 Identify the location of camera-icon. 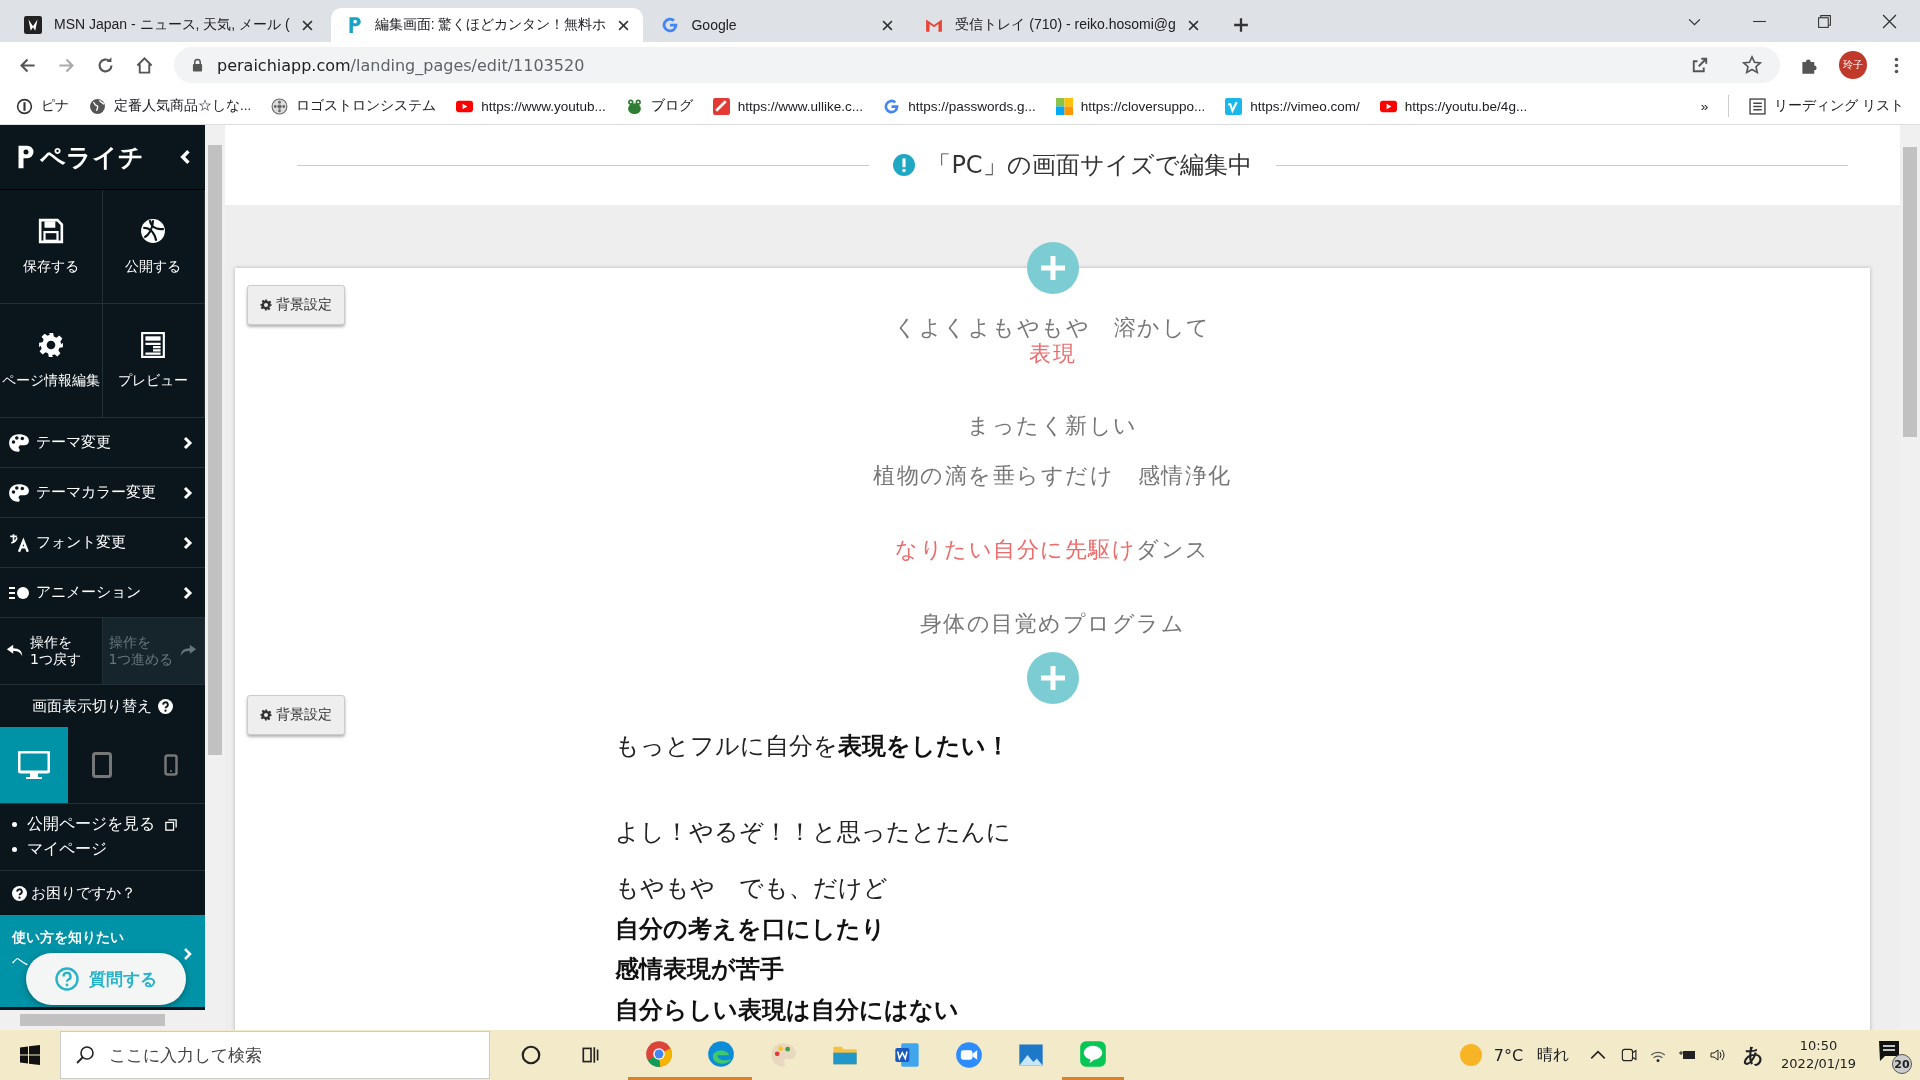
(1628, 1055).